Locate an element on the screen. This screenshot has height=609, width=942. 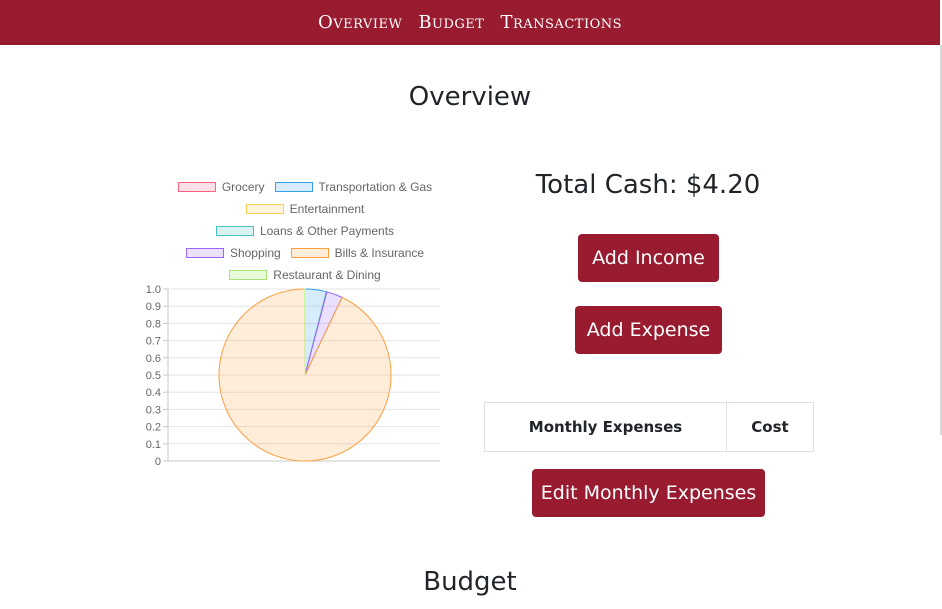
y-tick-label: 1.0 is located at coordinates (153, 290).